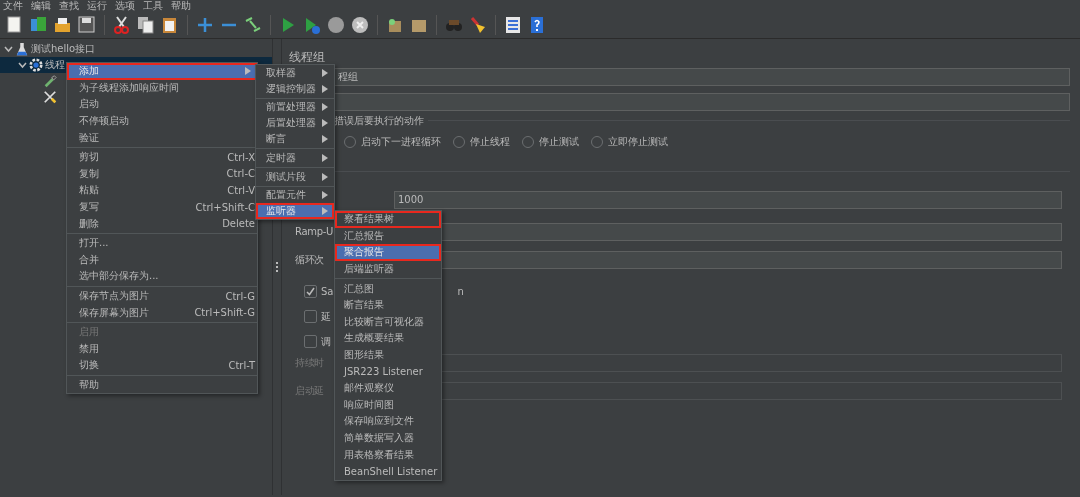 The height and width of the screenshot is (497, 1080). Describe the element at coordinates (314, 232) in the screenshot. I see `field-label: Ramp-U` at that location.